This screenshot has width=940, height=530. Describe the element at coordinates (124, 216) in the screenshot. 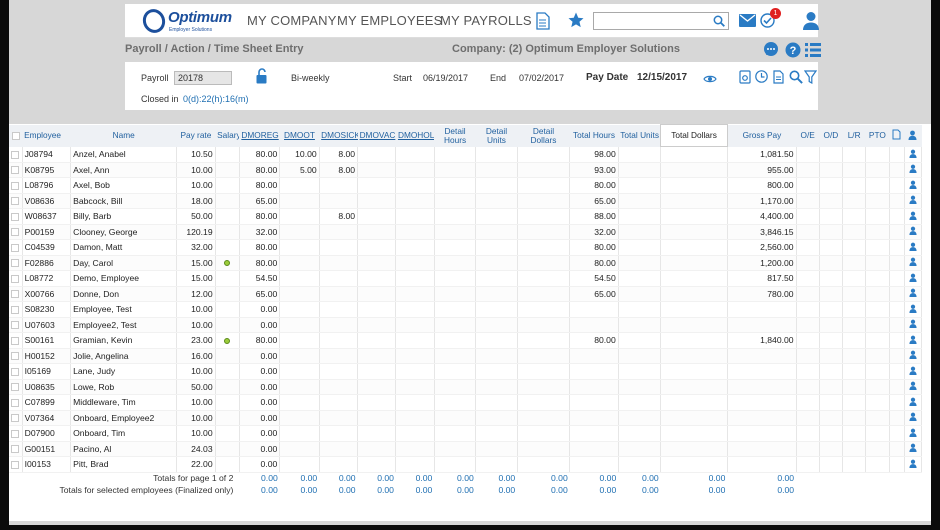

I see `employee-name: Billy, Barb` at that location.